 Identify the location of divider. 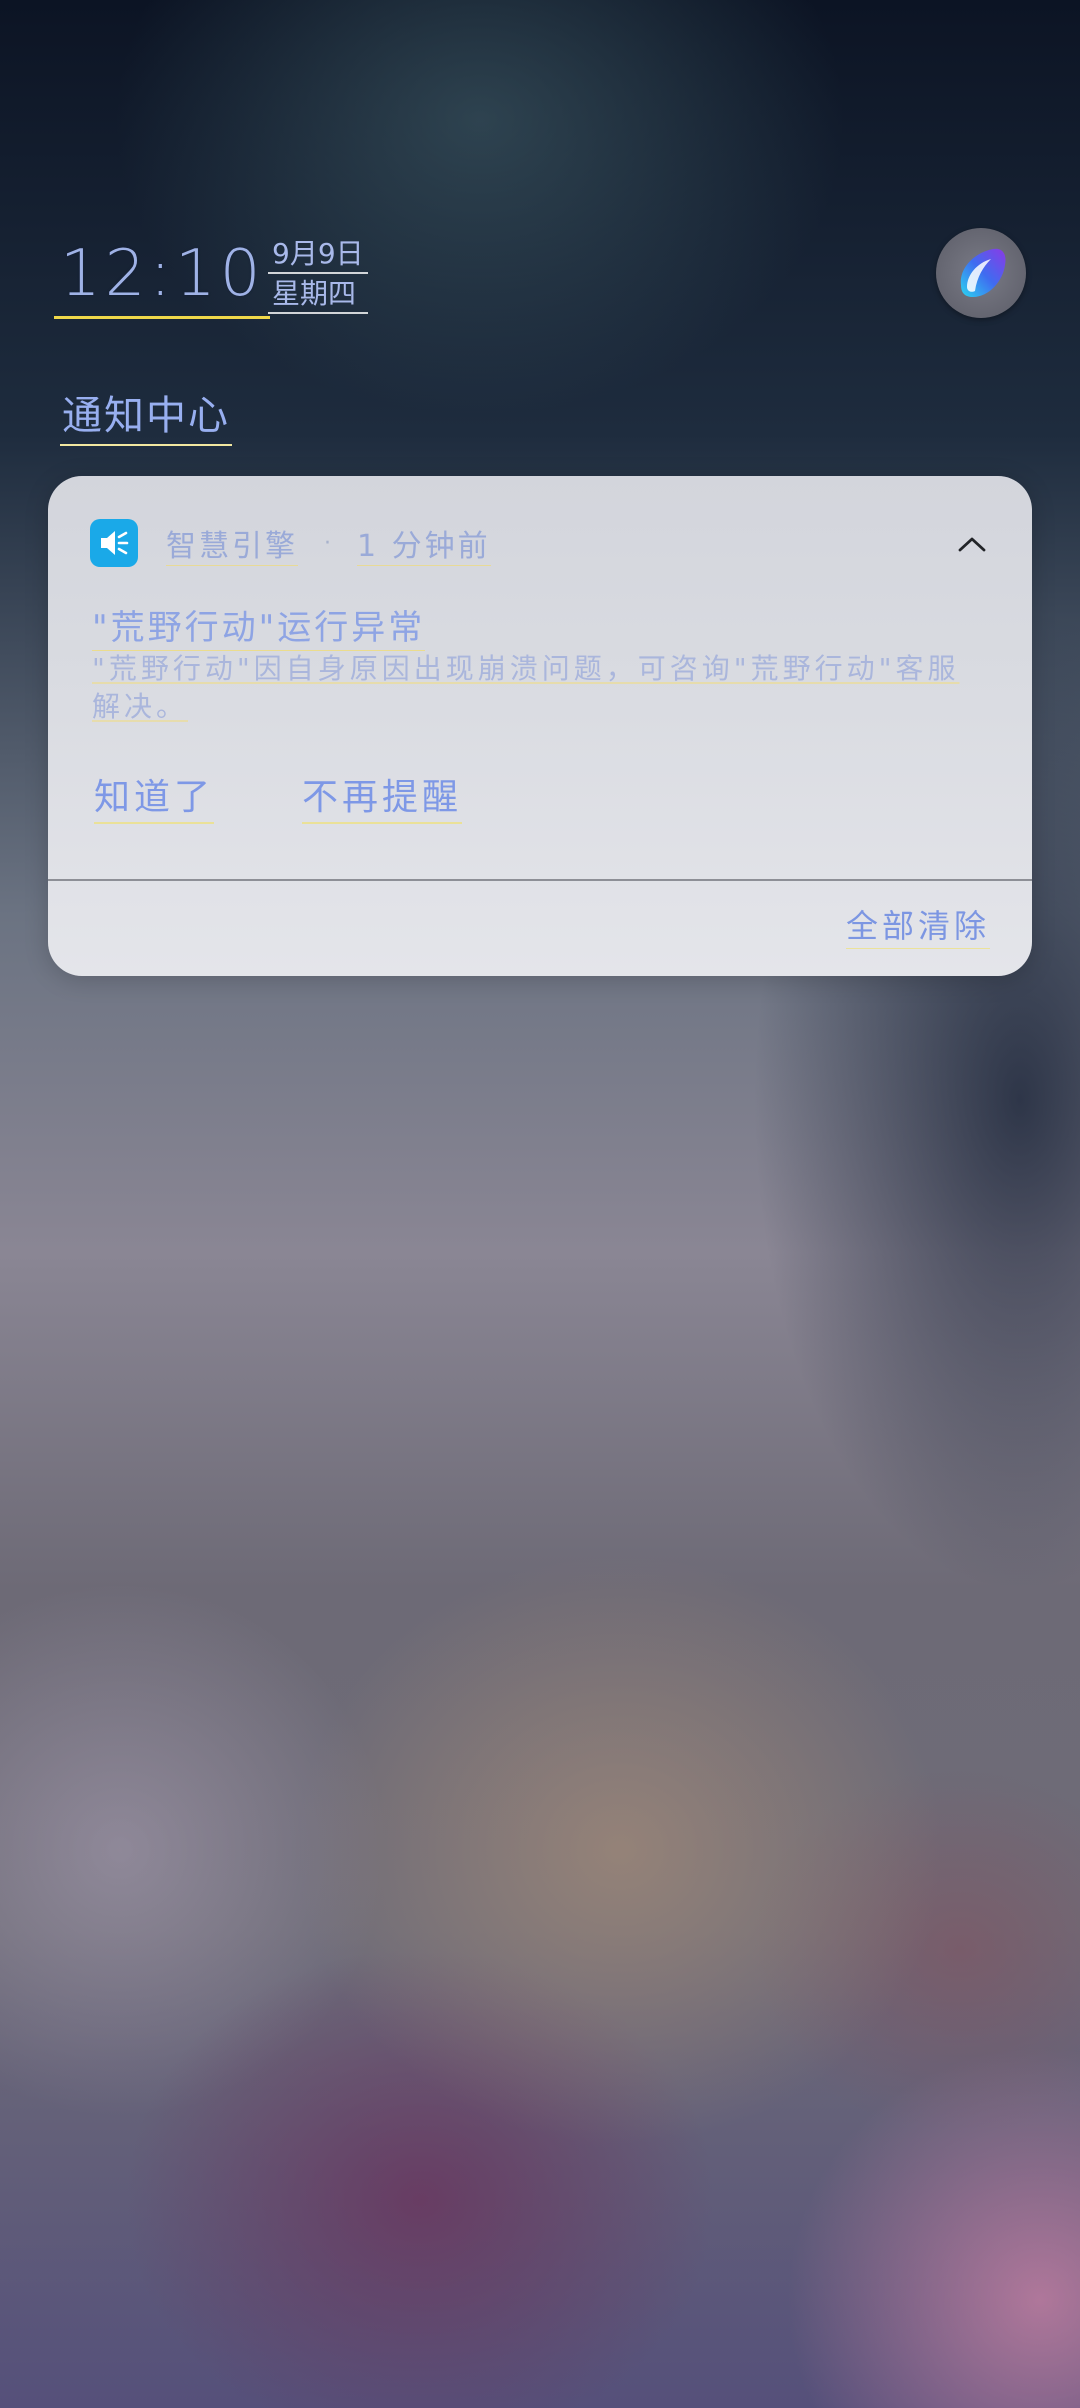
(540, 880).